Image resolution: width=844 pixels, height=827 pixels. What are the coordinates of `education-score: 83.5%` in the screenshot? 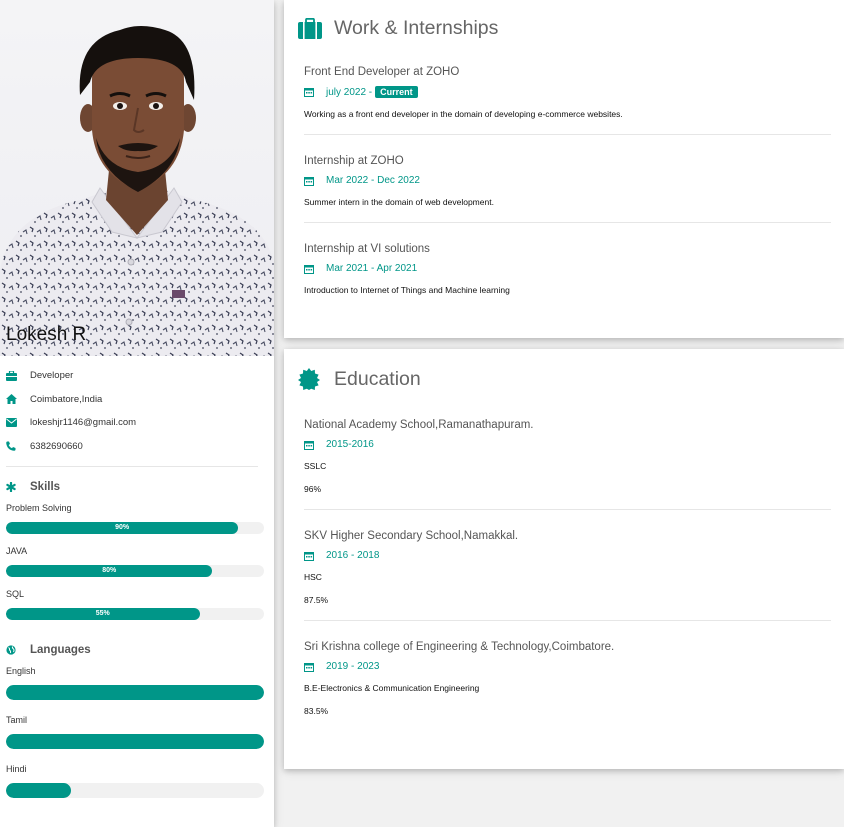 It's located at (316, 711).